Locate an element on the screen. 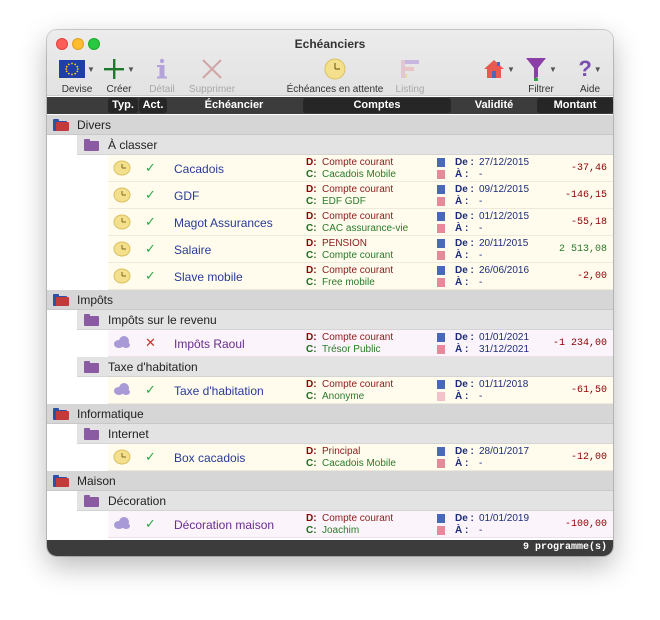  subcategory-row: Impôts sur le revenu is located at coordinates (330, 320).